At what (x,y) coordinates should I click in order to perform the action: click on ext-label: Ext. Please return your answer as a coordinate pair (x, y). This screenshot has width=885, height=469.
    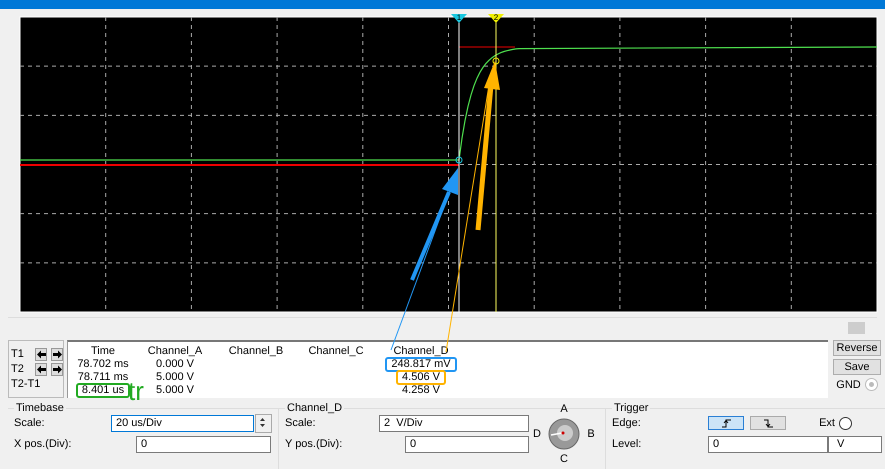
    Looking at the image, I should click on (827, 423).